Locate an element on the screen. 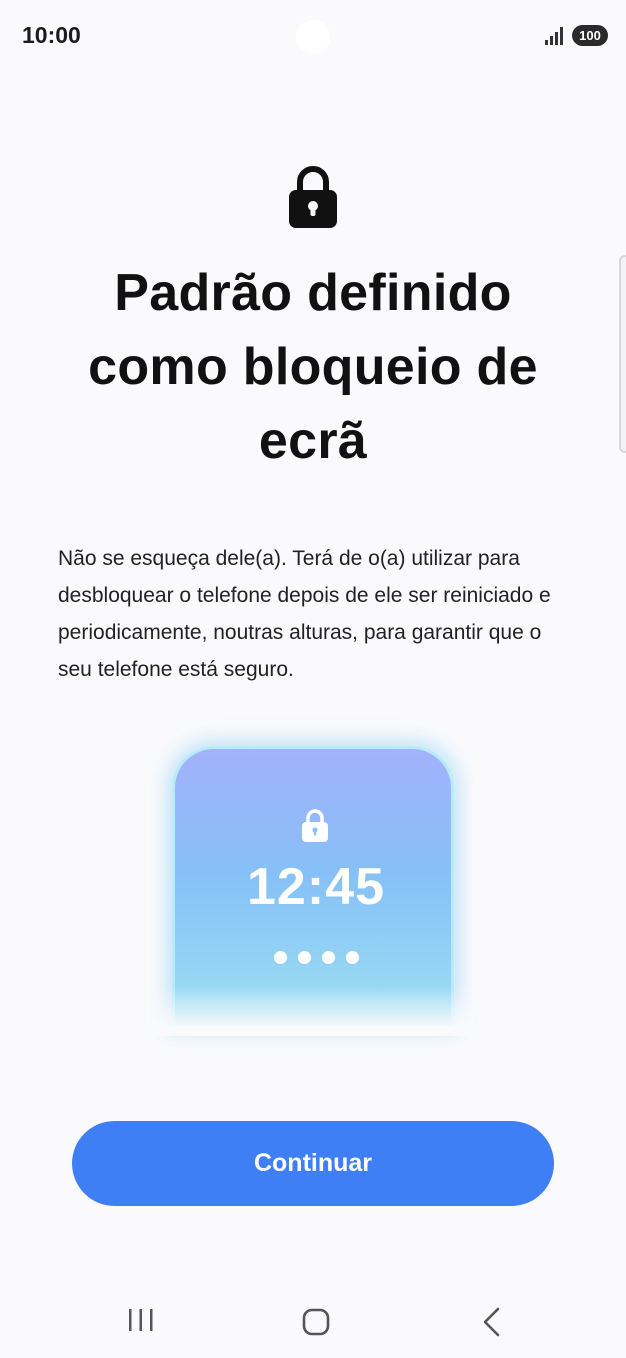 The image size is (626, 1358). edge-panel-handle is located at coordinates (622, 354).